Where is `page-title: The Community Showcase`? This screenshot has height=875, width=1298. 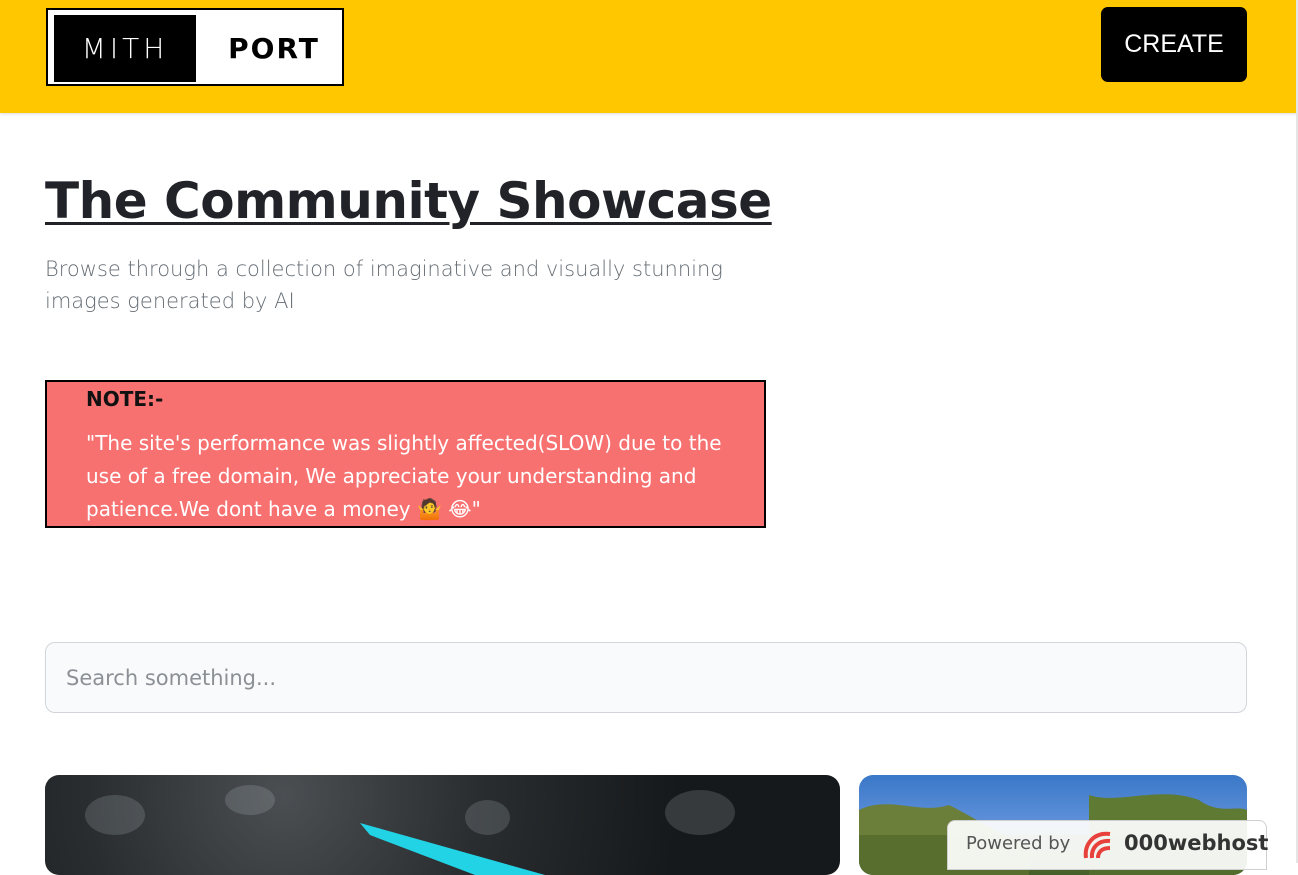 page-title: The Community Showcase is located at coordinates (408, 201).